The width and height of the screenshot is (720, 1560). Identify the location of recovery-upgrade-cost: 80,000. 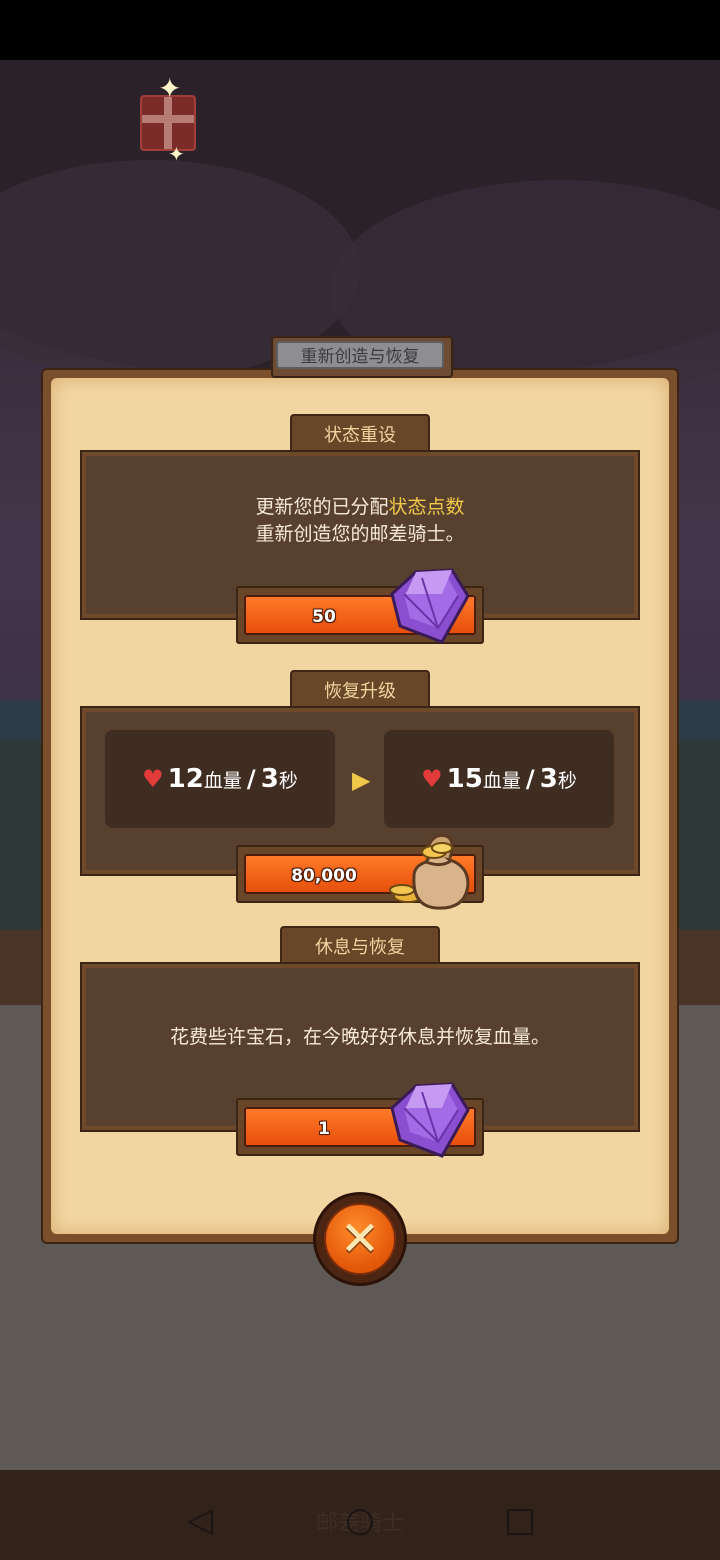
(324, 876).